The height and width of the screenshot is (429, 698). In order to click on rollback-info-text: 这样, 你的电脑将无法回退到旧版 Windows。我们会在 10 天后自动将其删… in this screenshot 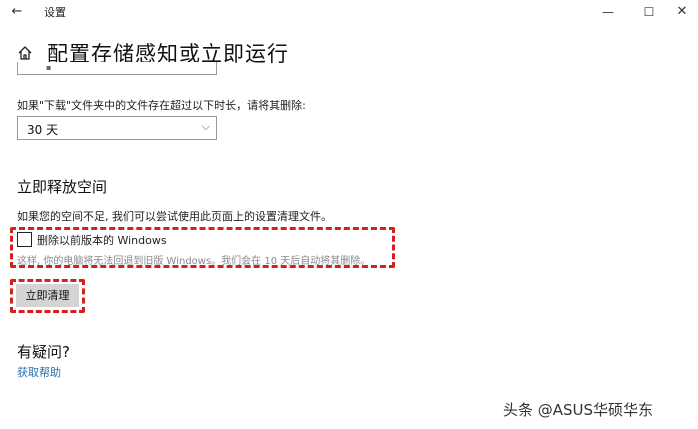, I will do `click(194, 261)`.